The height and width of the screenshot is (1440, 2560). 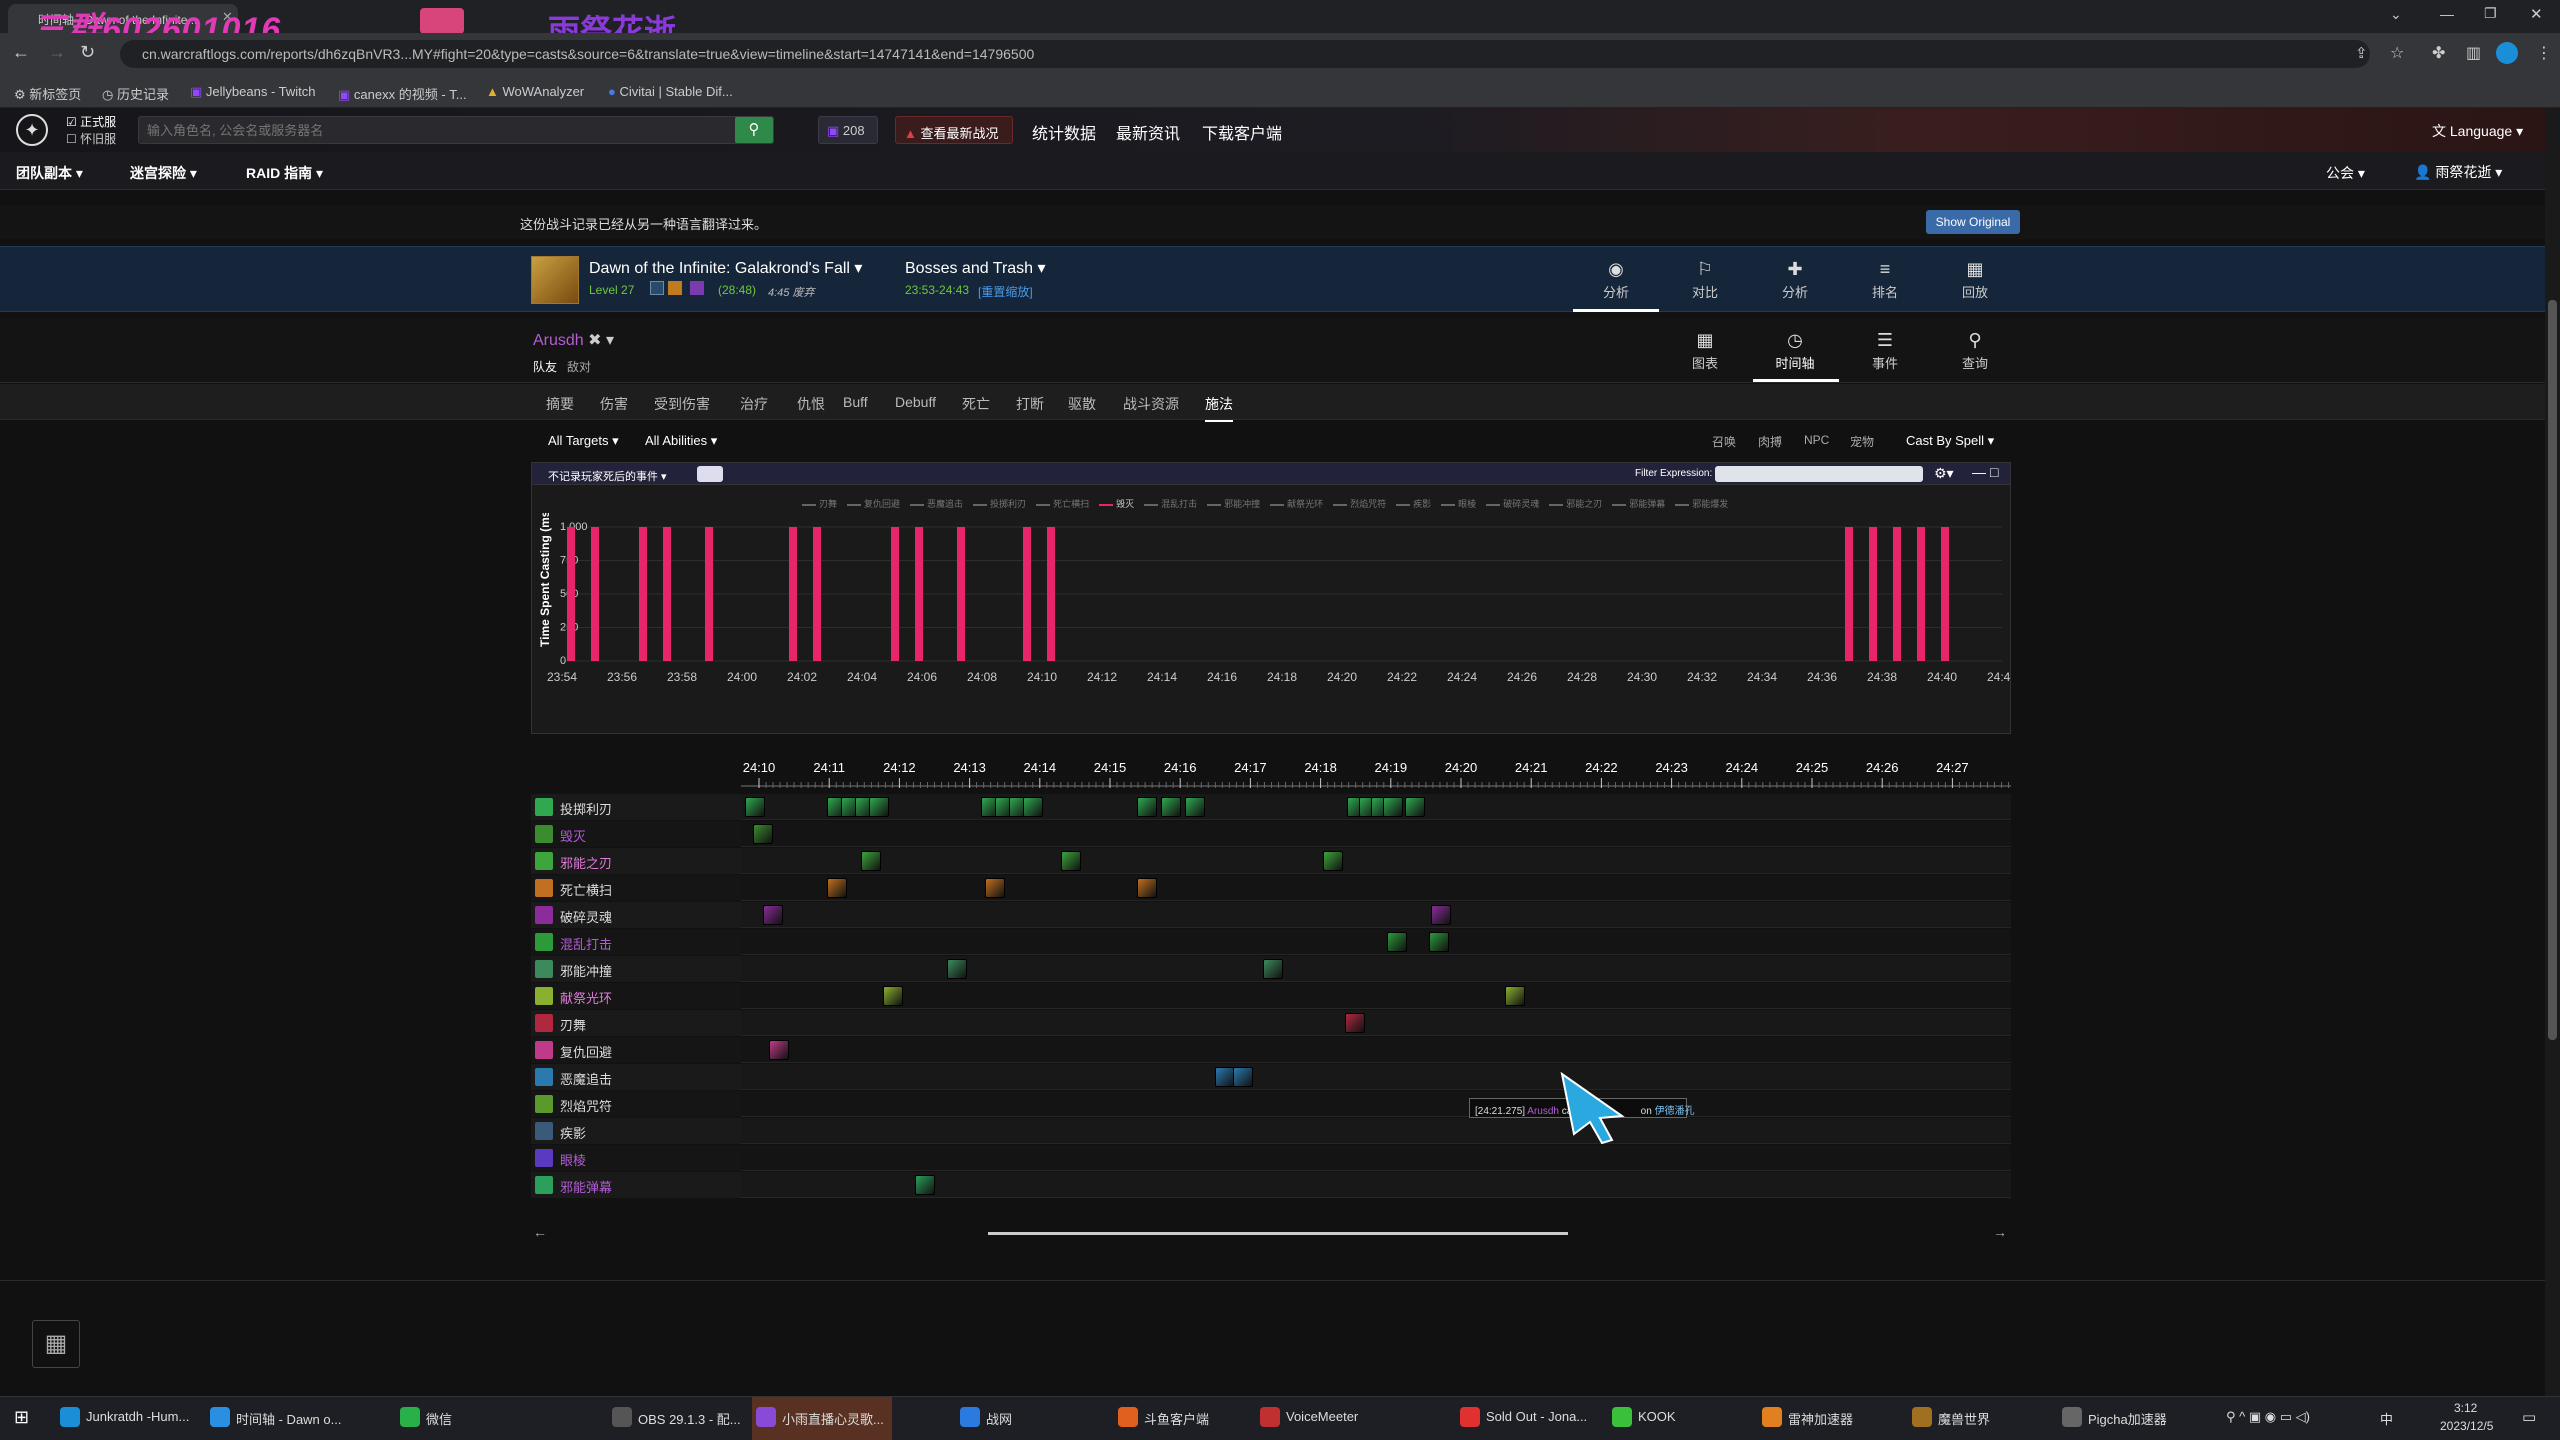 I want to click on menu-guild: 公会 ▾, so click(x=2345, y=173).